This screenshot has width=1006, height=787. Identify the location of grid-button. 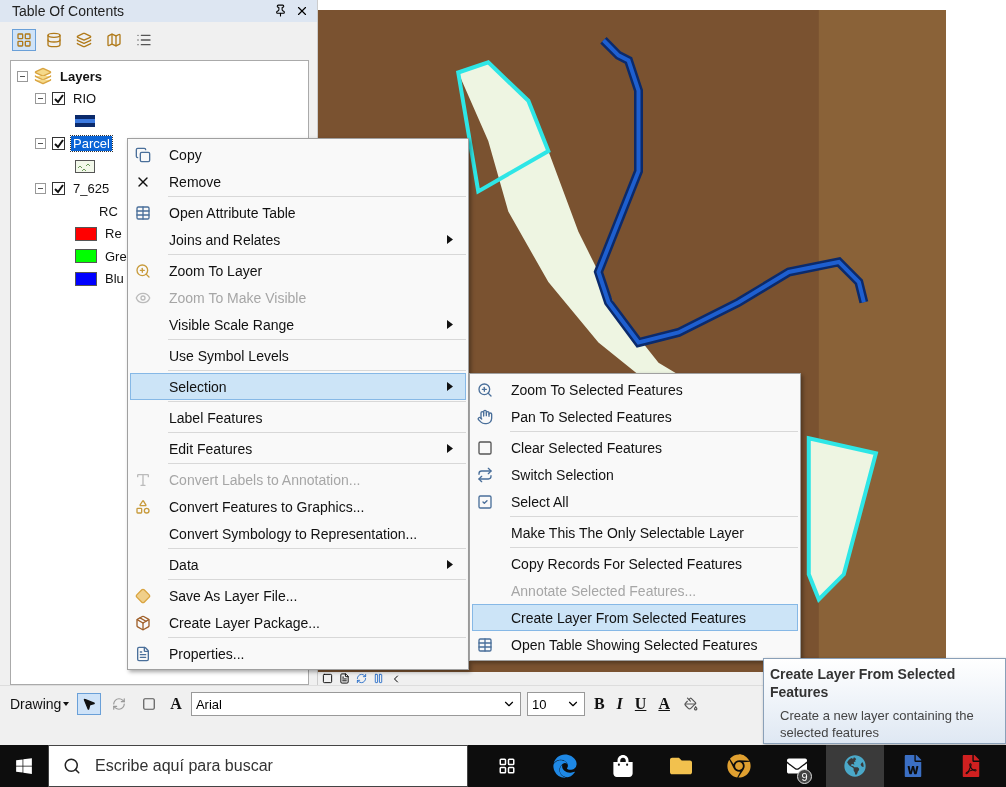
(24, 40).